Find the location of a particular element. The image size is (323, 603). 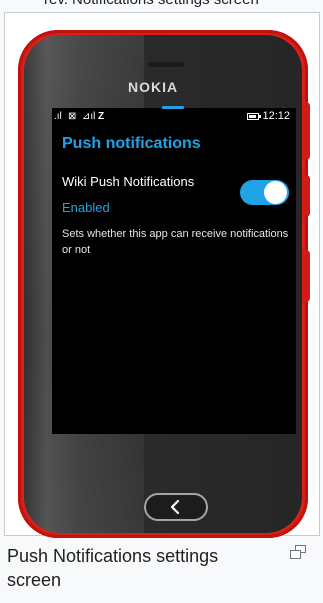

signal-icon-2: ⊿ıl is located at coordinates (89, 116).